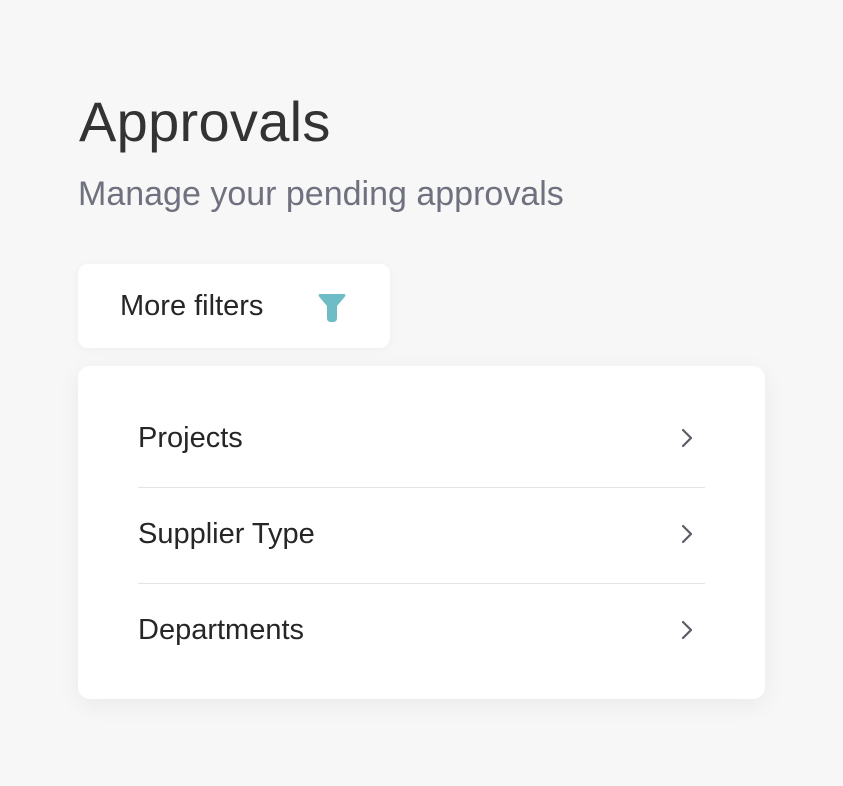  I want to click on page-subtitle: Manage your pending approvals, so click(321, 194).